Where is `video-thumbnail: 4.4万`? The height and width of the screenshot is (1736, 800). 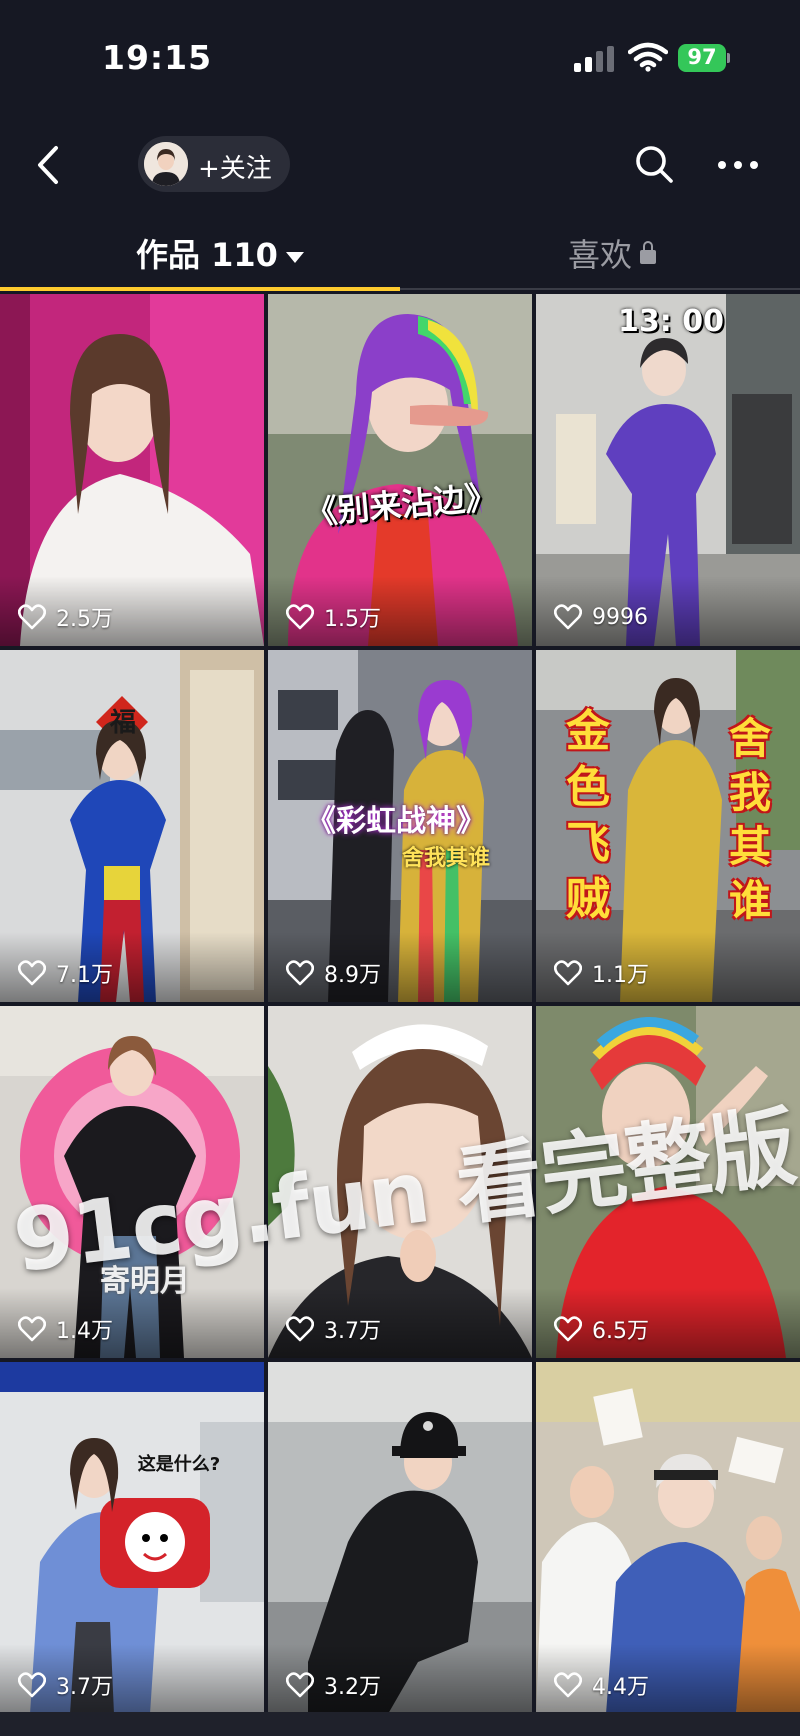 video-thumbnail: 4.4万 is located at coordinates (668, 1538).